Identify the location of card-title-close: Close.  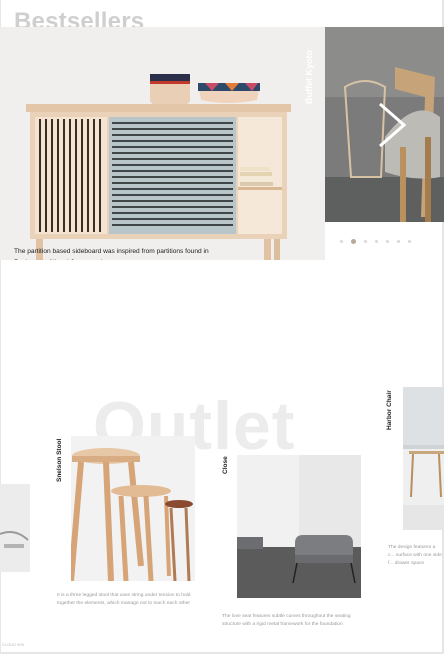
(225, 465).